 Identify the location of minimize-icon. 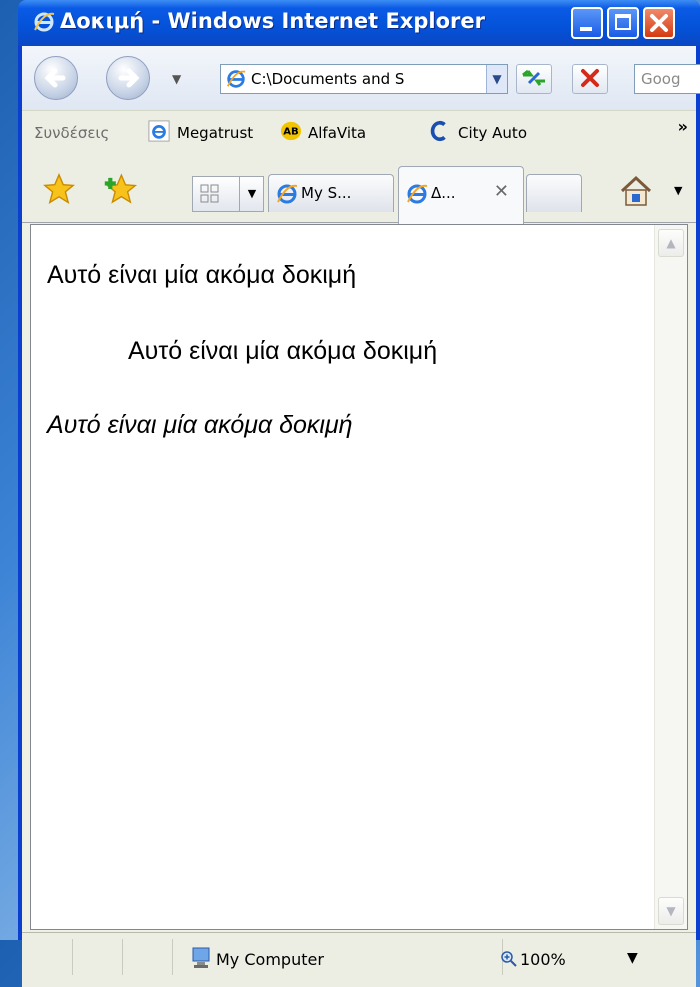
(586, 29).